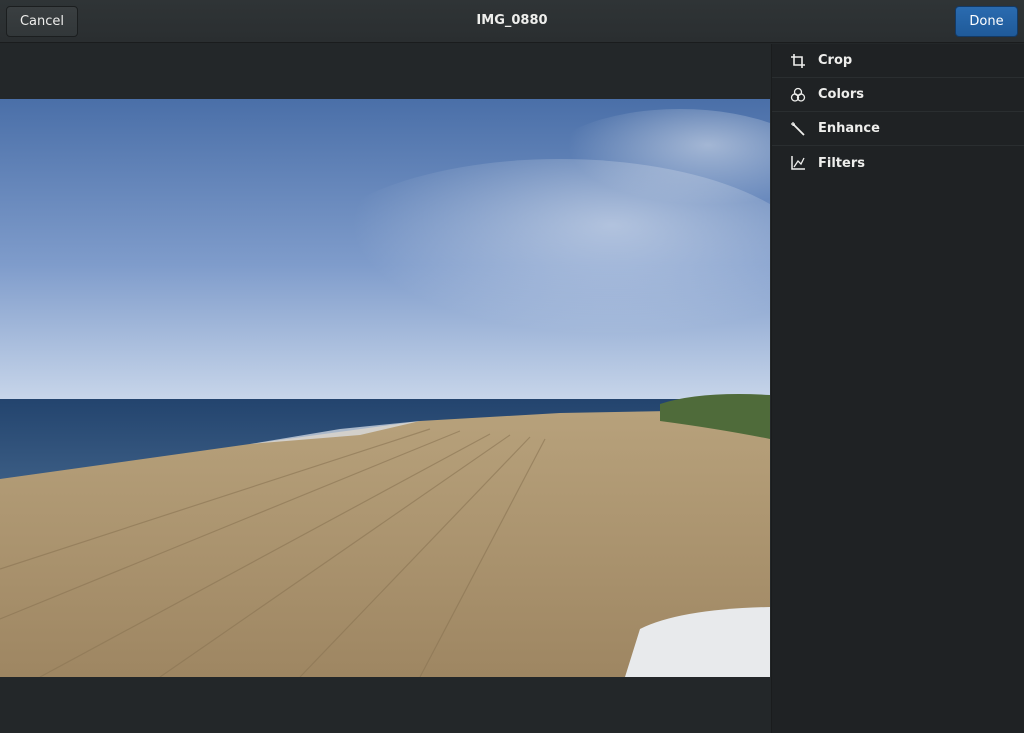 Image resolution: width=1024 pixels, height=733 pixels. I want to click on image-title: IMG_0880, so click(512, 20).